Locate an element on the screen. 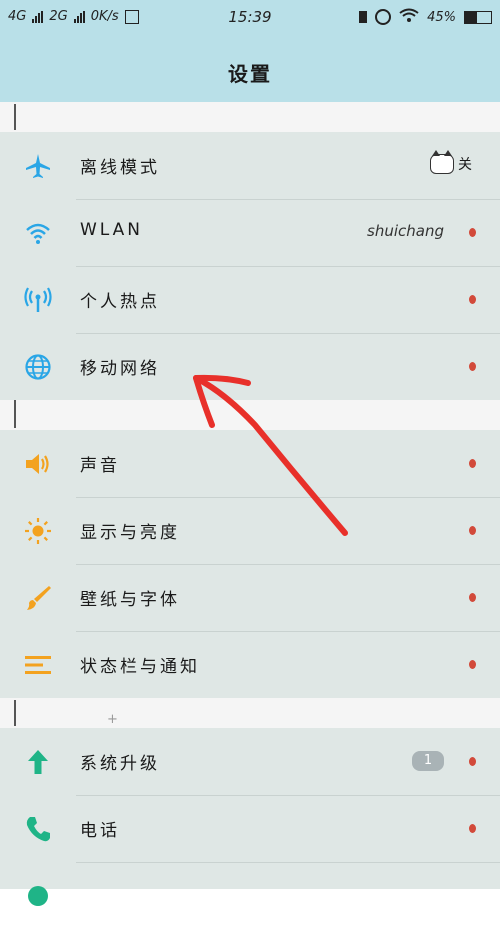 The height and width of the screenshot is (929, 500). brightness-icon is located at coordinates (38, 531).